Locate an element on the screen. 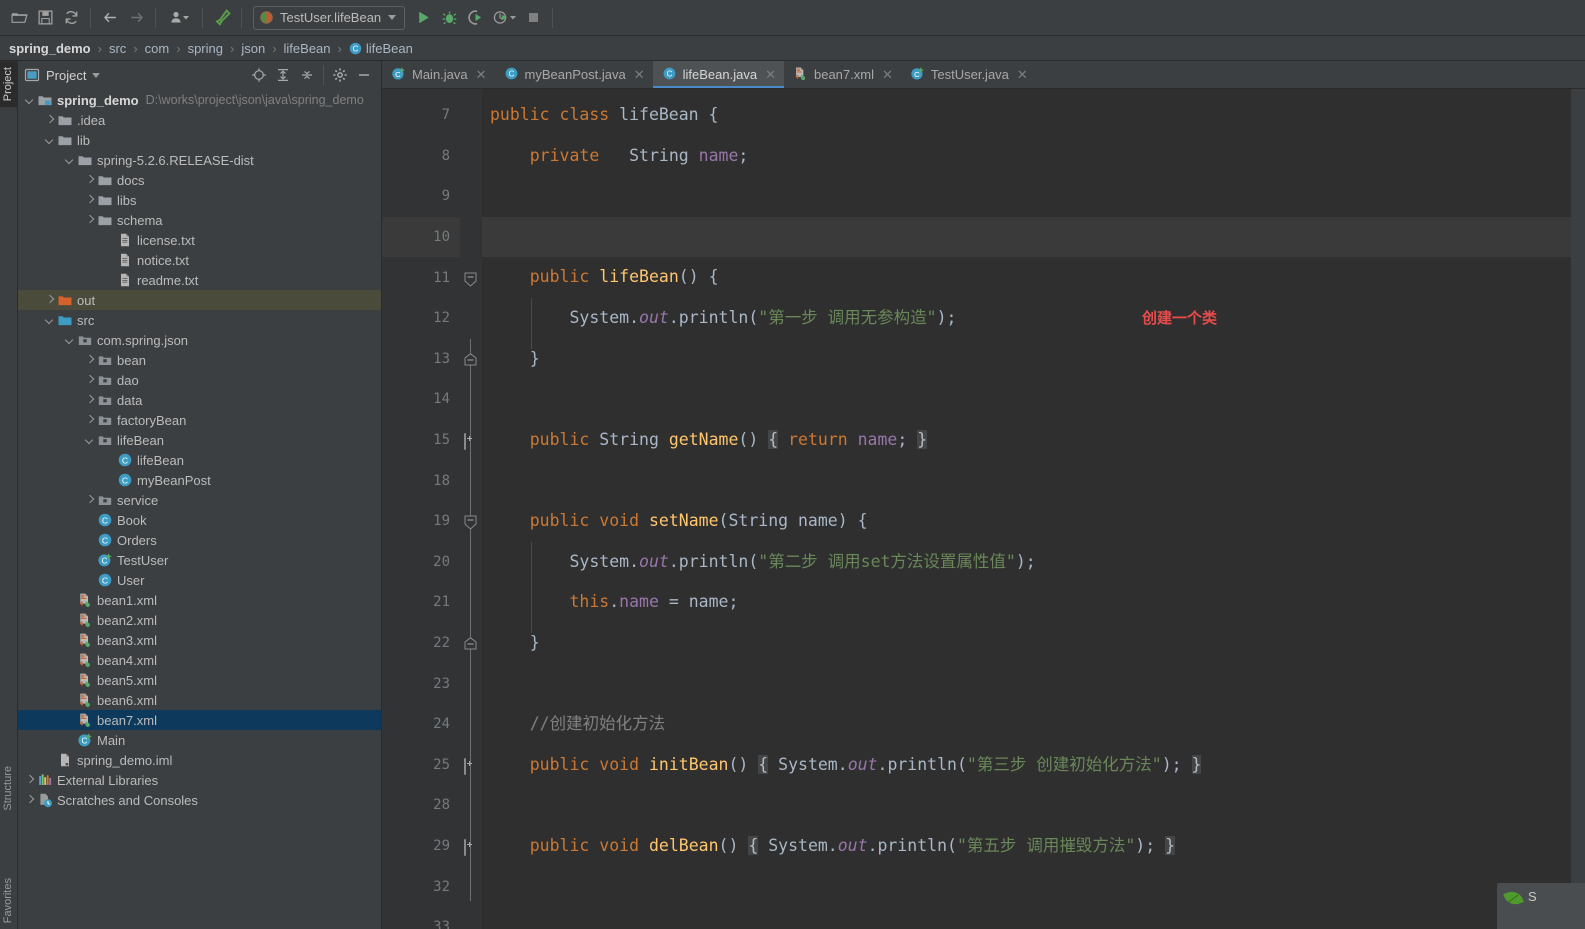 This screenshot has width=1585, height=929. line-number-21: 21 is located at coordinates (421, 602).